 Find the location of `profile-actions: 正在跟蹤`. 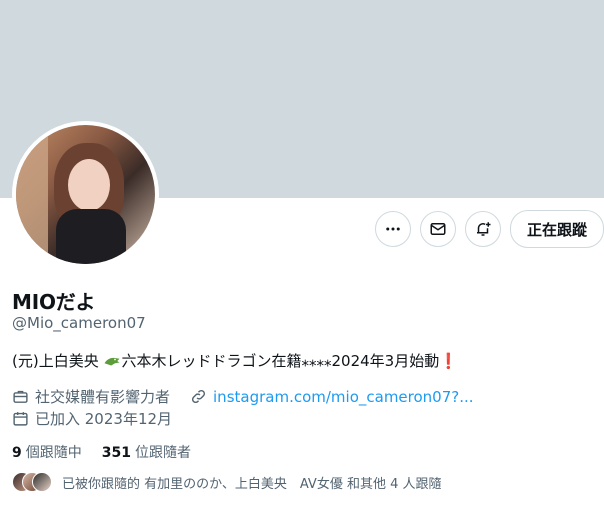

profile-actions: 正在跟蹤 is located at coordinates (489, 229).